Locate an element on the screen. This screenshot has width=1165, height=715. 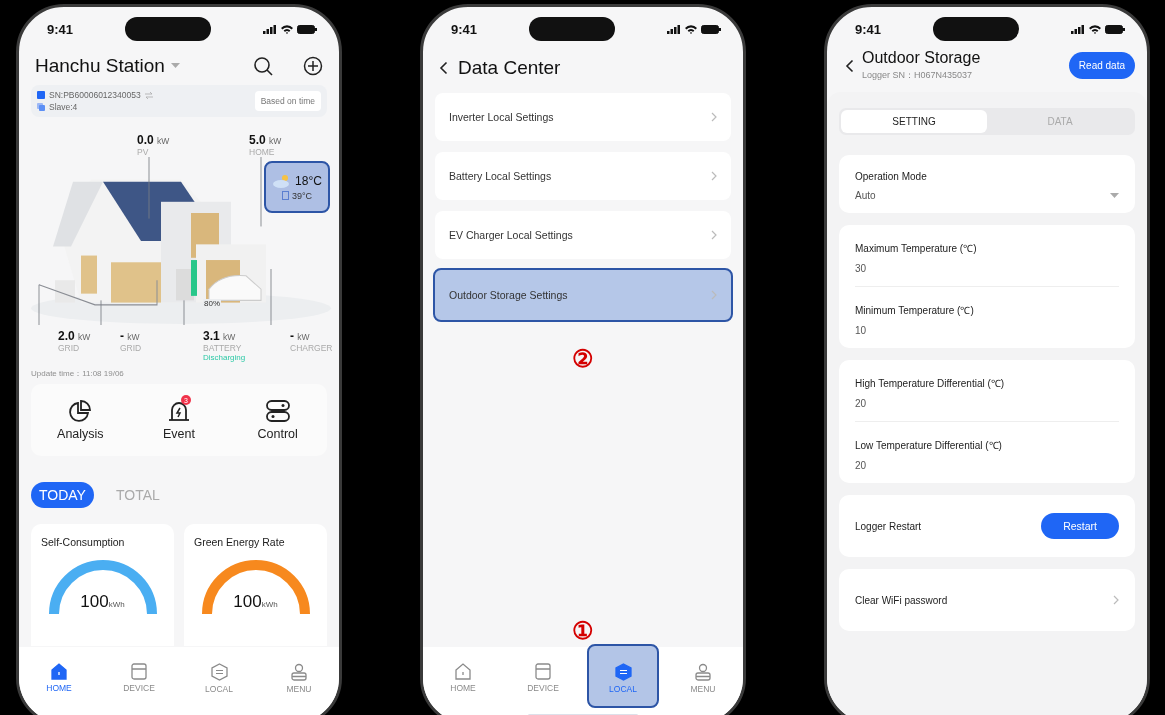
field-label: Maximum Temperature (℃) is located at coordinates (916, 248).